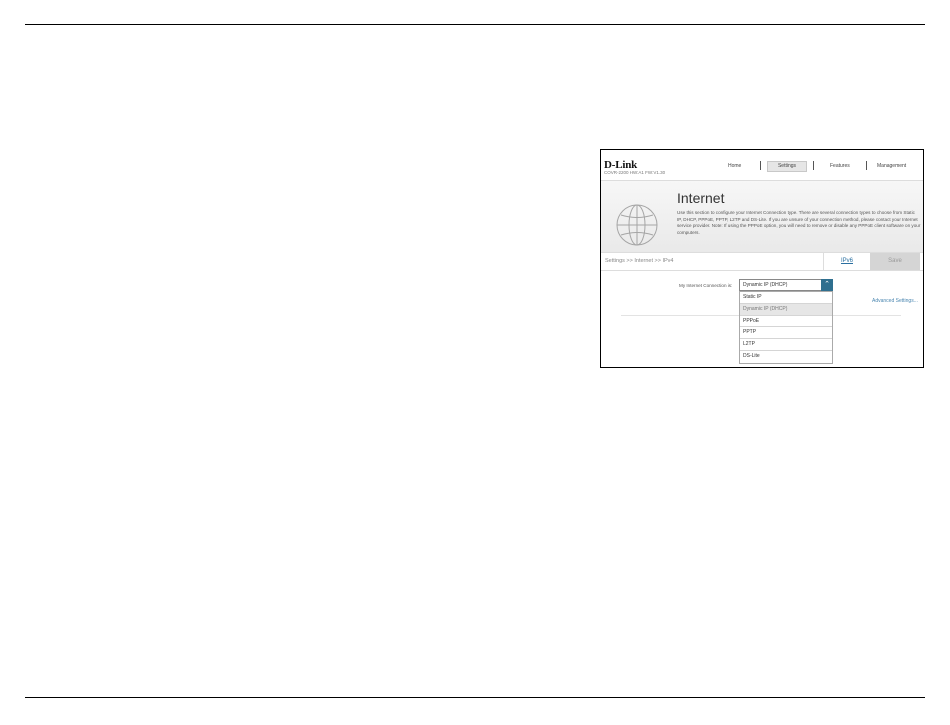  Describe the element at coordinates (786, 298) in the screenshot. I see `option-static-ip: Static IP` at that location.